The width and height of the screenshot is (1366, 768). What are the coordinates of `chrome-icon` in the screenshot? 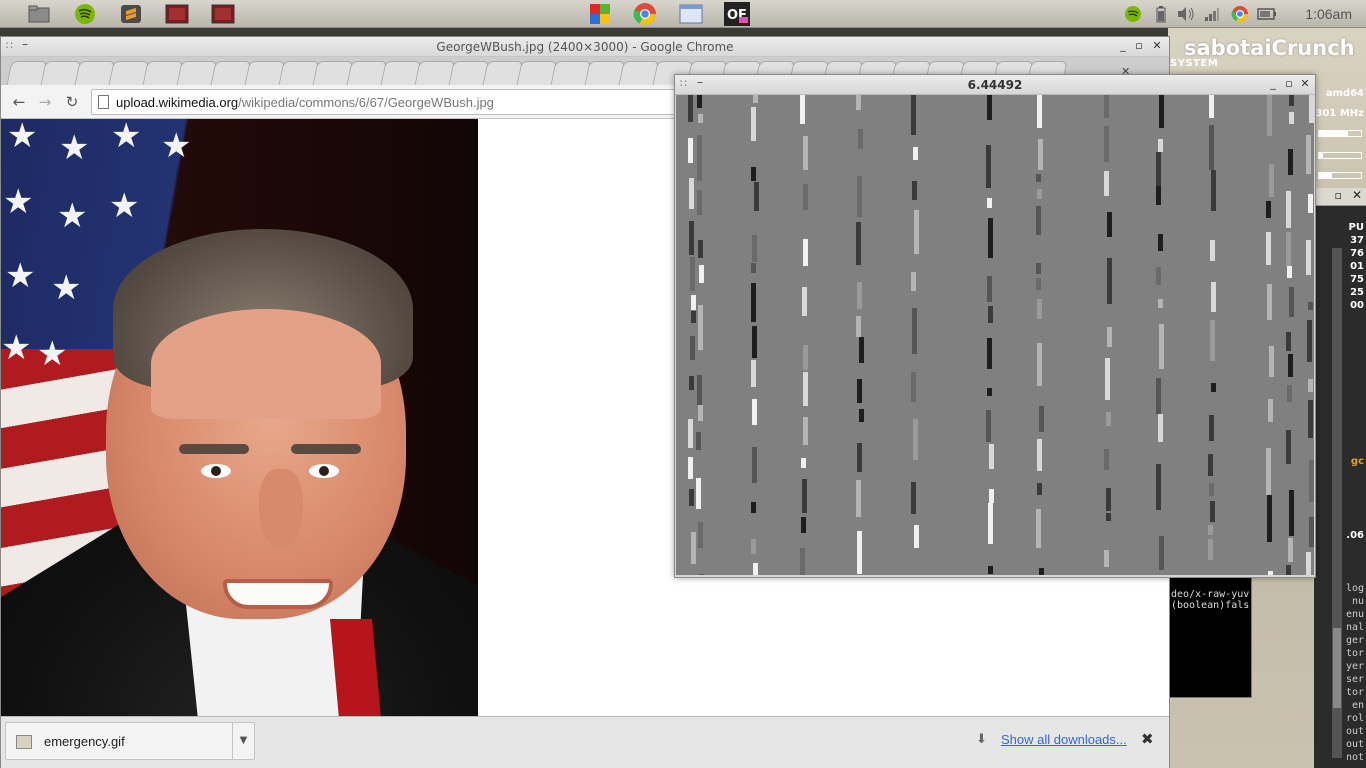 It's located at (645, 14).